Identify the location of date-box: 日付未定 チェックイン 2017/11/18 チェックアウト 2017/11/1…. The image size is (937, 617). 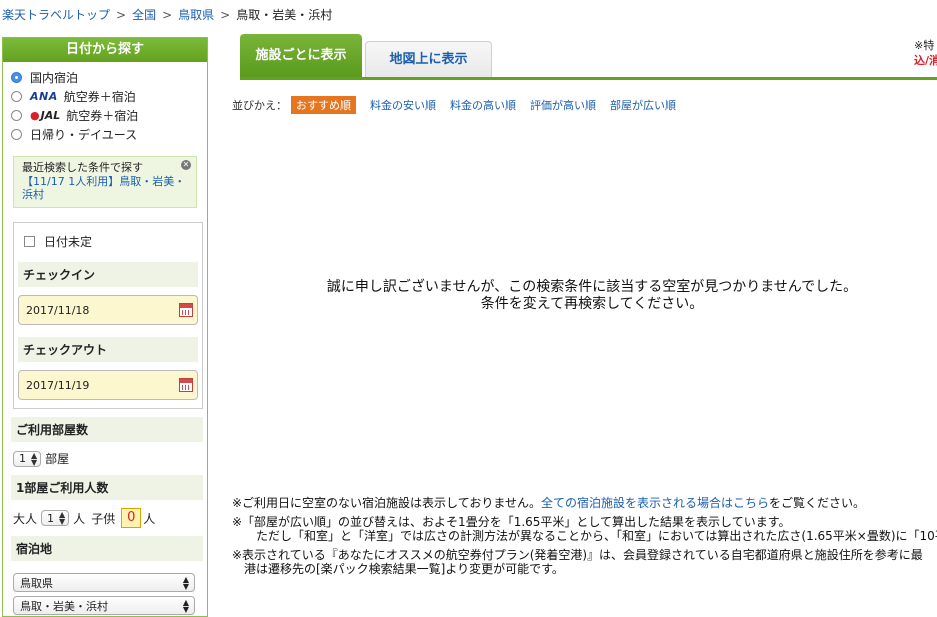
(108, 315).